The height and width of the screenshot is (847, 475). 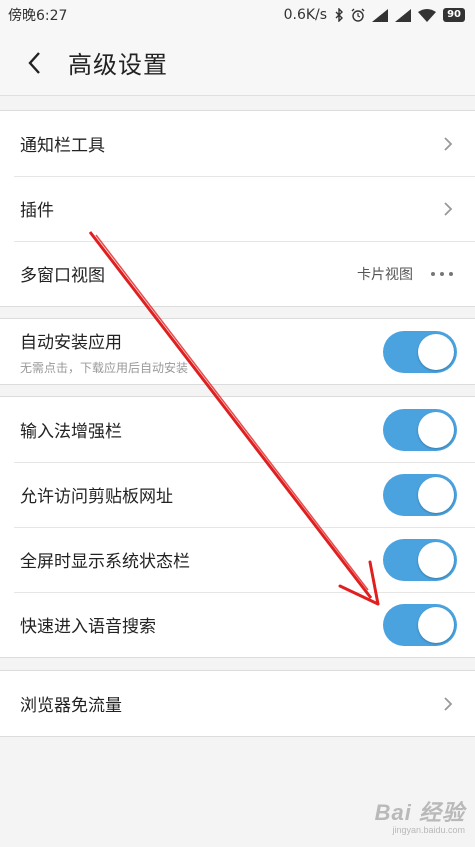 I want to click on row-label: 浏览器免流量, so click(x=71, y=706).